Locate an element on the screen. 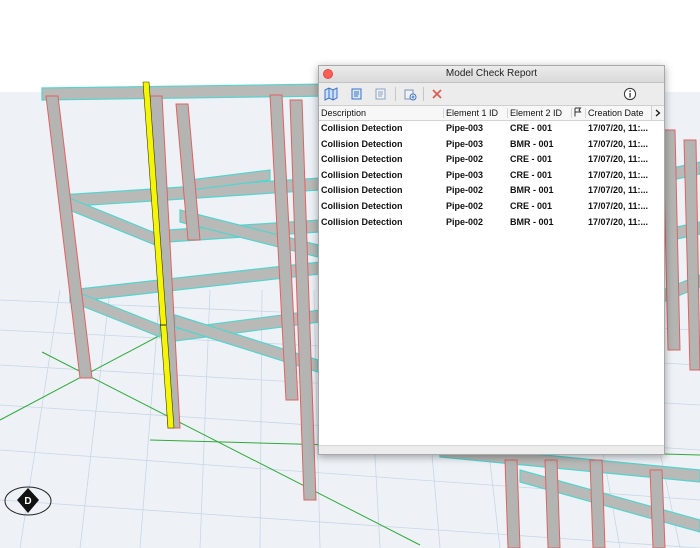 The height and width of the screenshot is (548, 700). column-header-description: Description is located at coordinates (343, 113).